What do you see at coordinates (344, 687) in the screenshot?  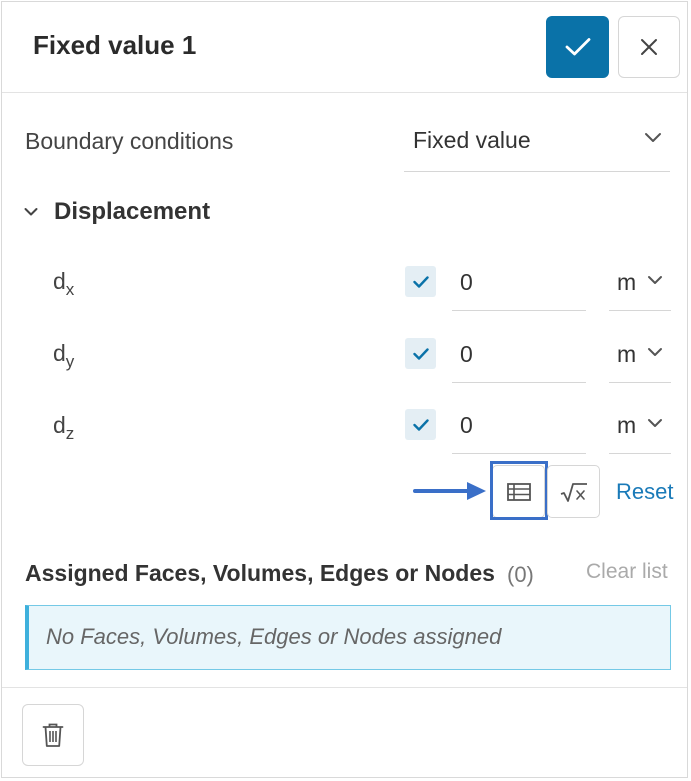 I see `footer-divider` at bounding box center [344, 687].